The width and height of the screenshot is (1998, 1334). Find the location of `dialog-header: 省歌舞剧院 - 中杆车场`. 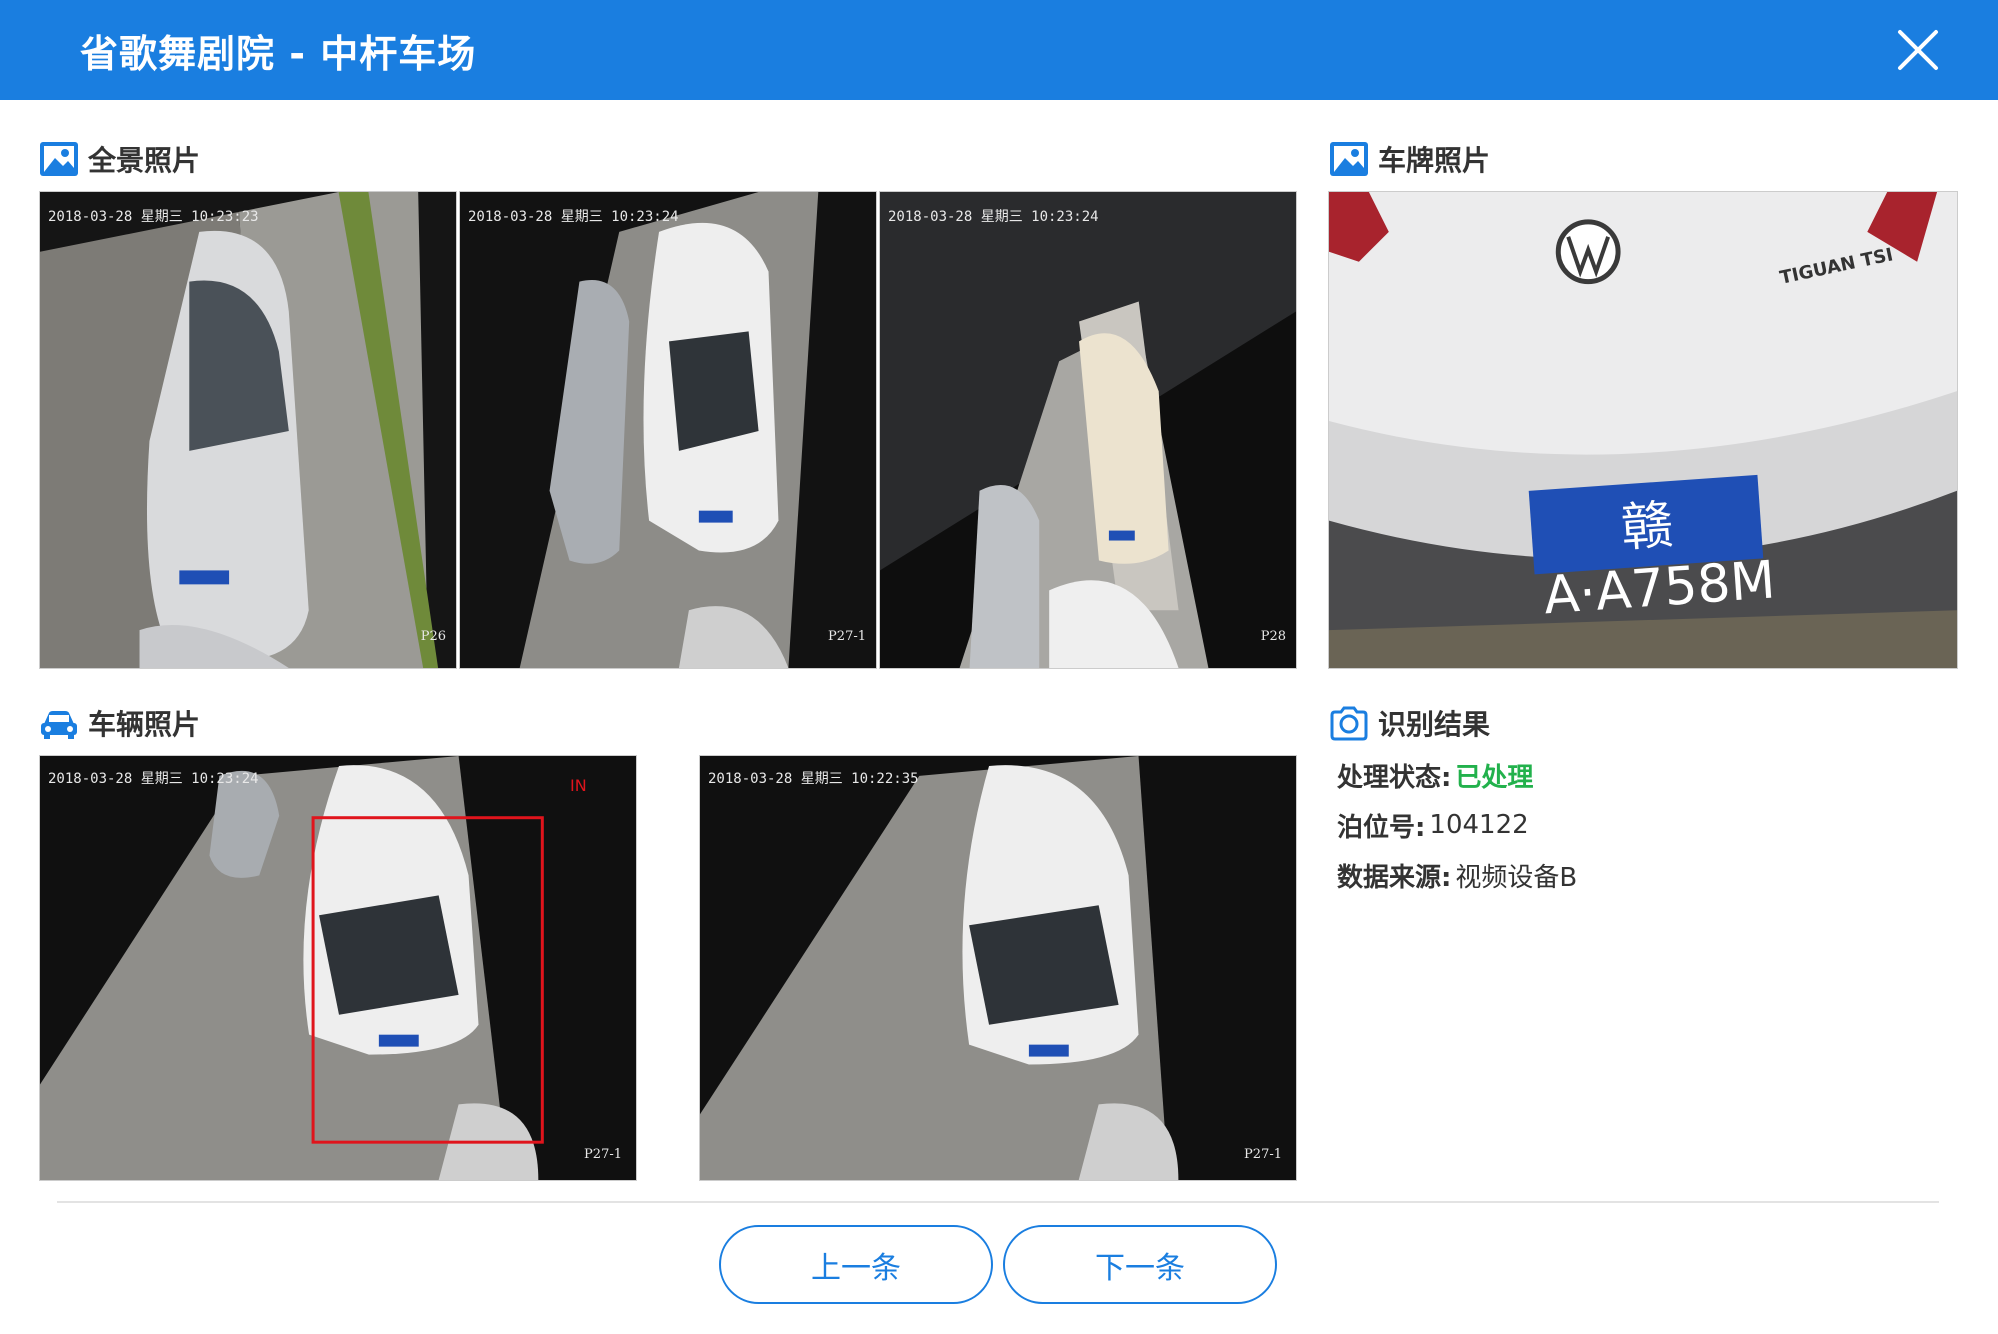

dialog-header: 省歌舞剧院 - 中杆车场 is located at coordinates (999, 50).